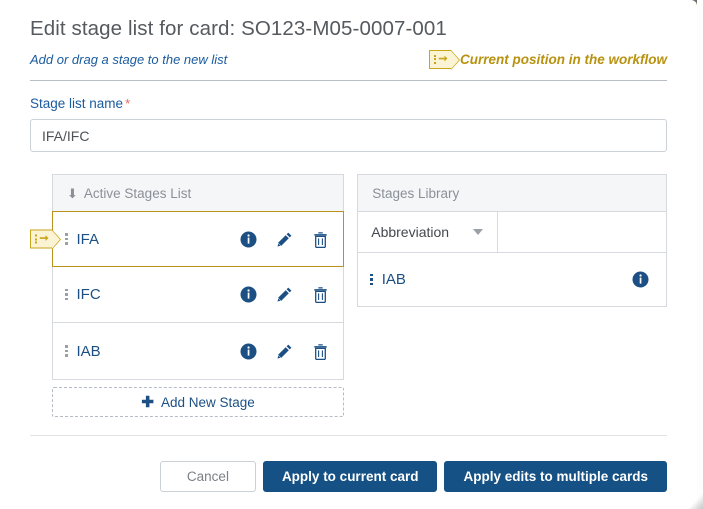 This screenshot has height=509, width=703. I want to click on active-stages-header: ⬇ Active Stages List, so click(198, 193).